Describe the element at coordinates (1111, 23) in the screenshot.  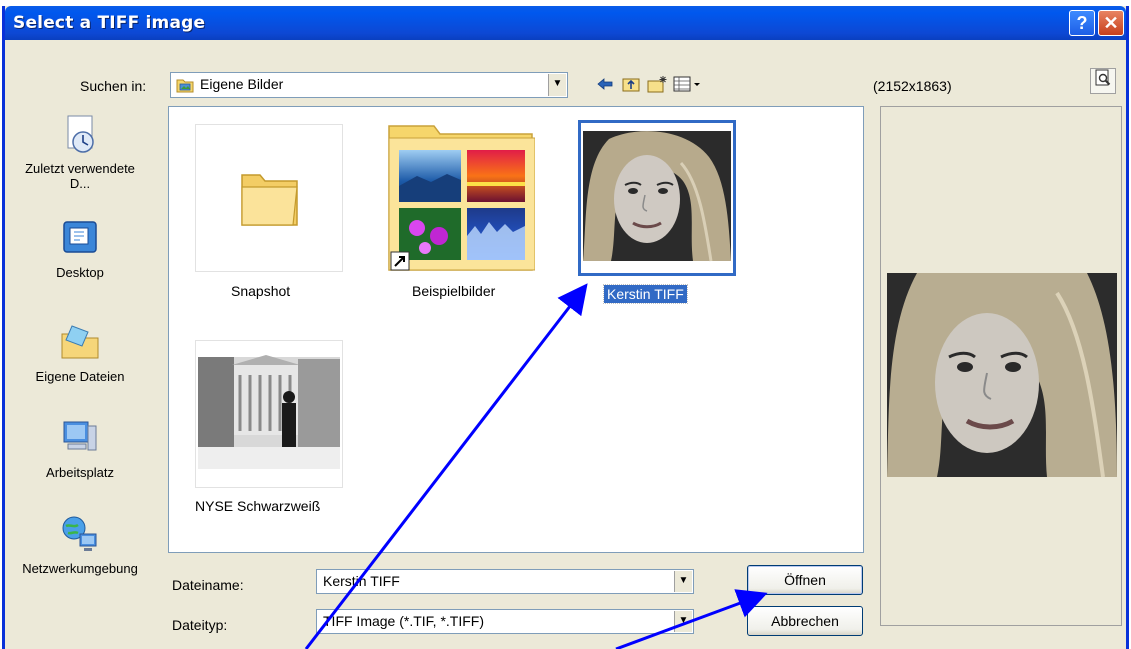
I see `close-button: ✕` at that location.